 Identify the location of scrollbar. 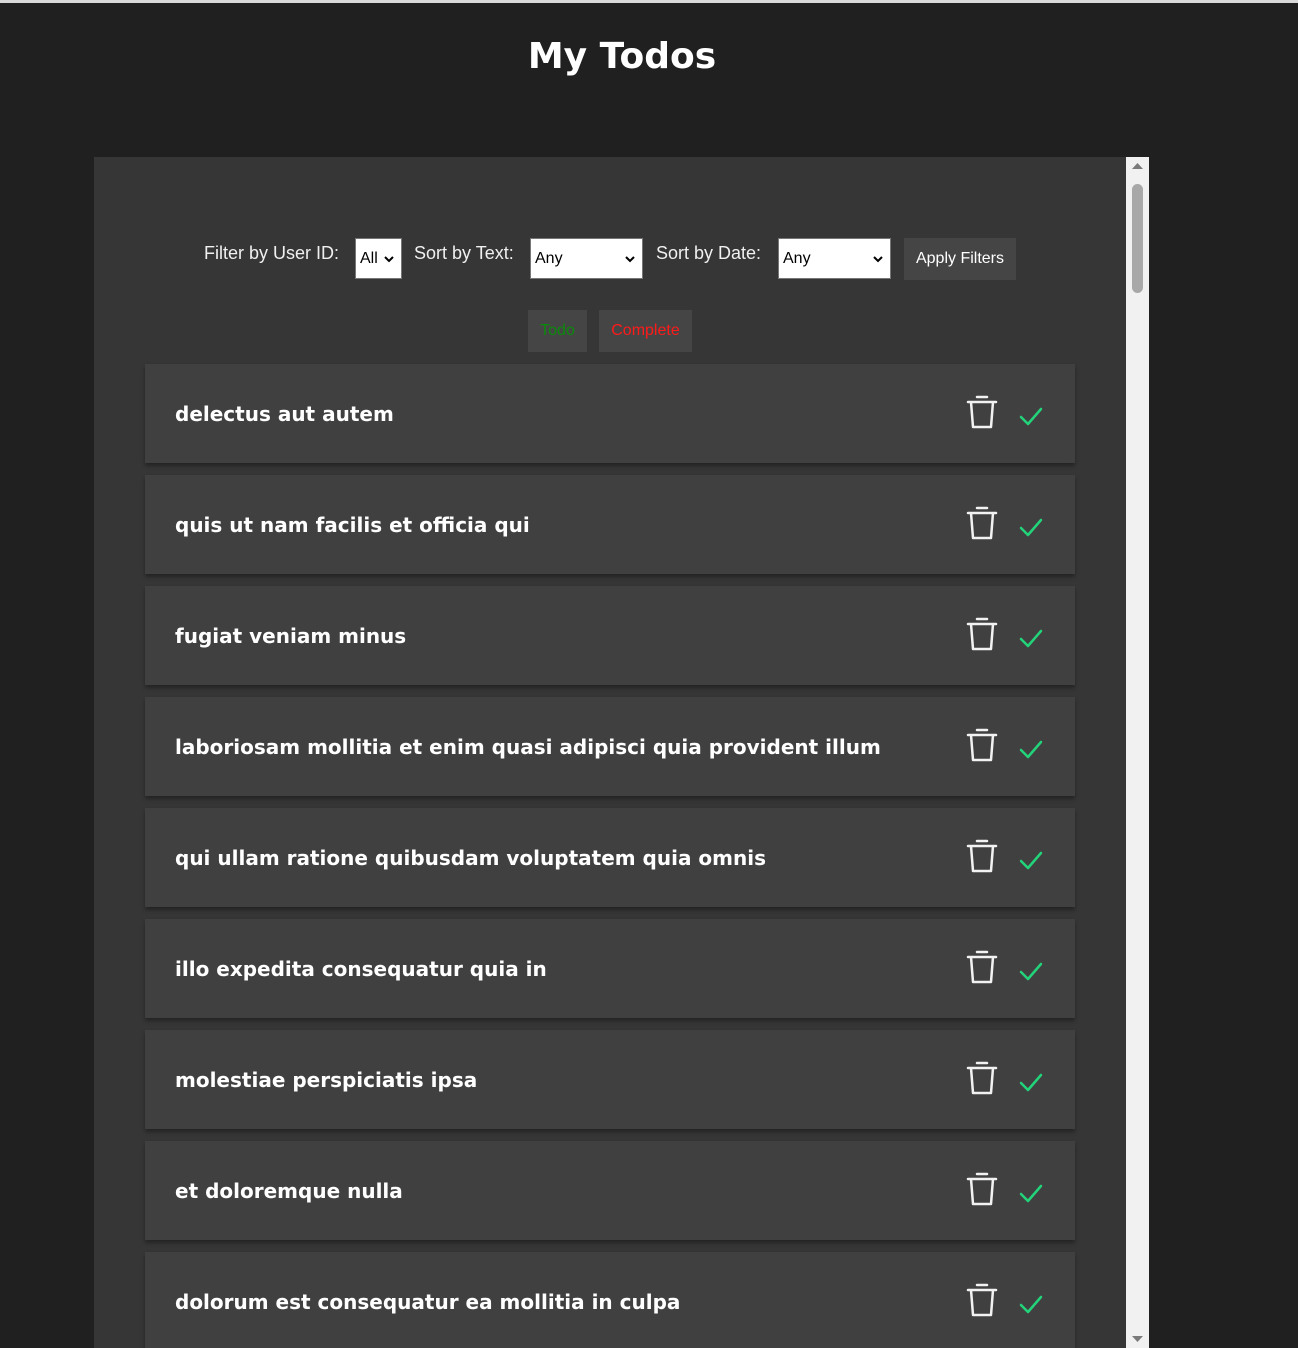
(1137, 752).